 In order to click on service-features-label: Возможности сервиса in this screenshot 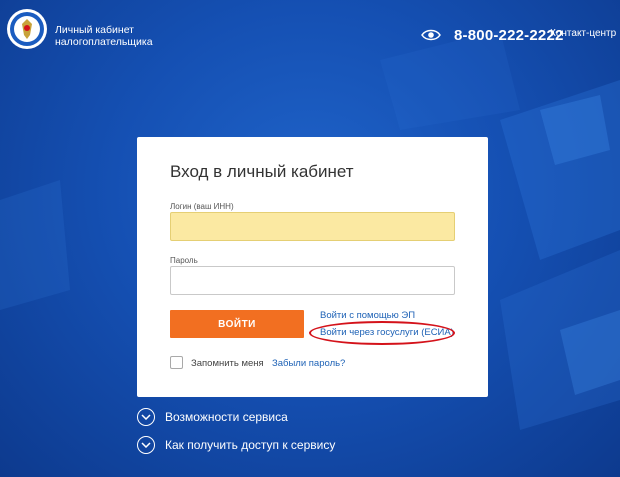, I will do `click(226, 417)`.